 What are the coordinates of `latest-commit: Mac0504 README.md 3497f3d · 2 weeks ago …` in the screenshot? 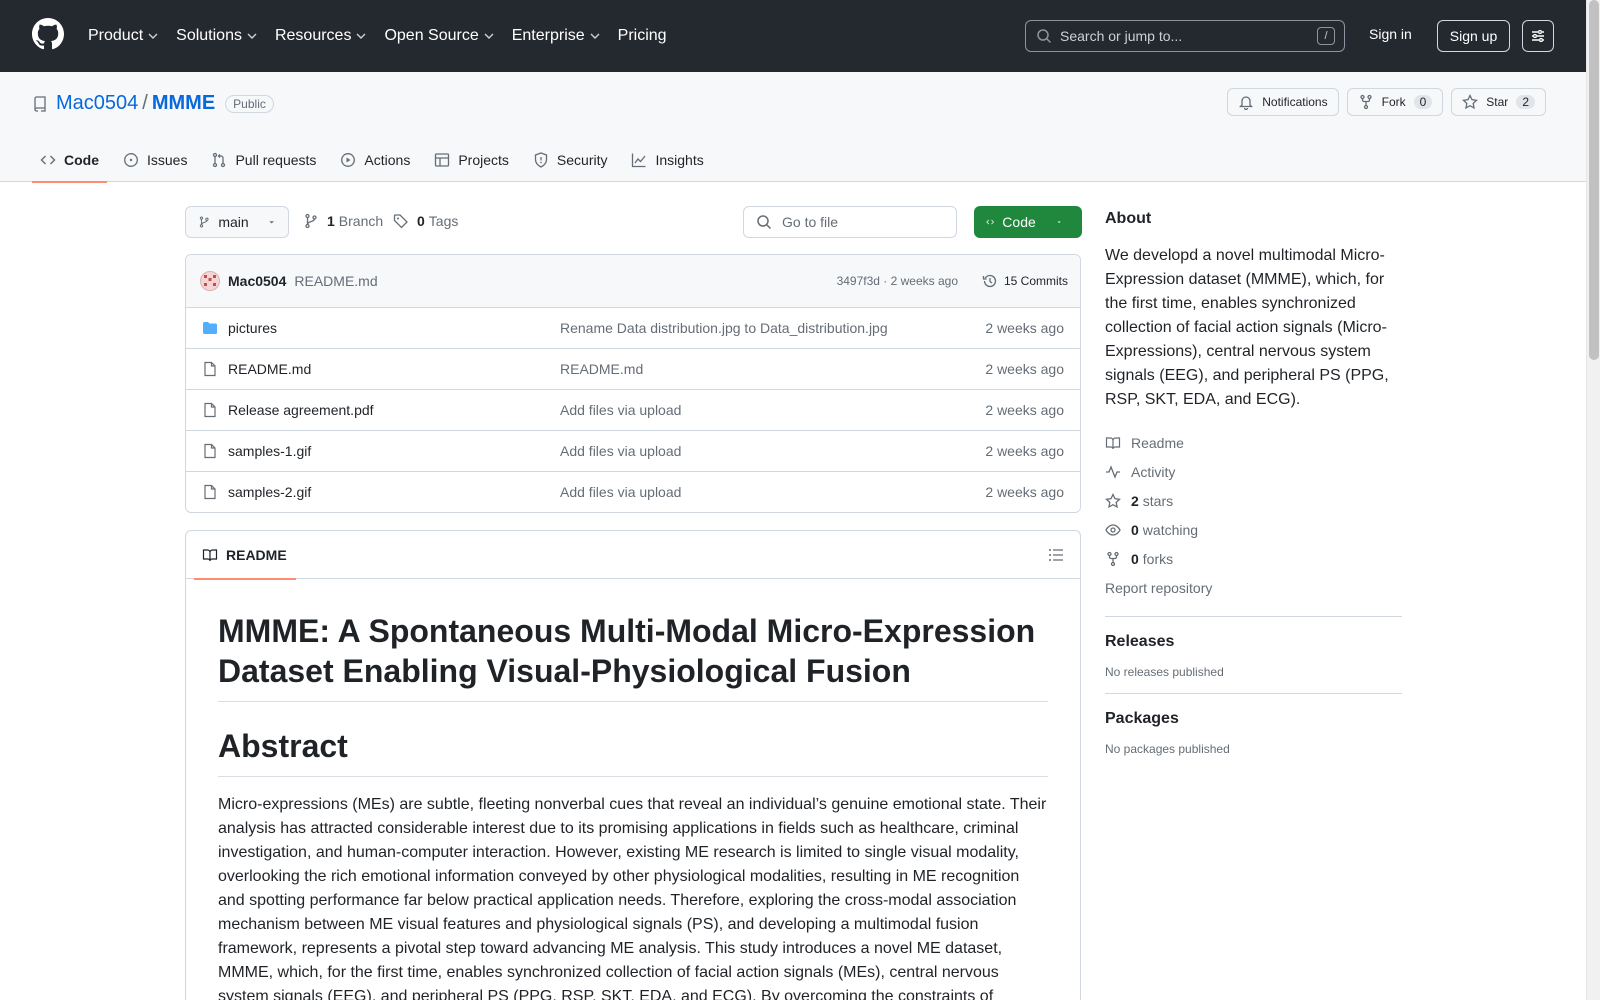 It's located at (633, 281).